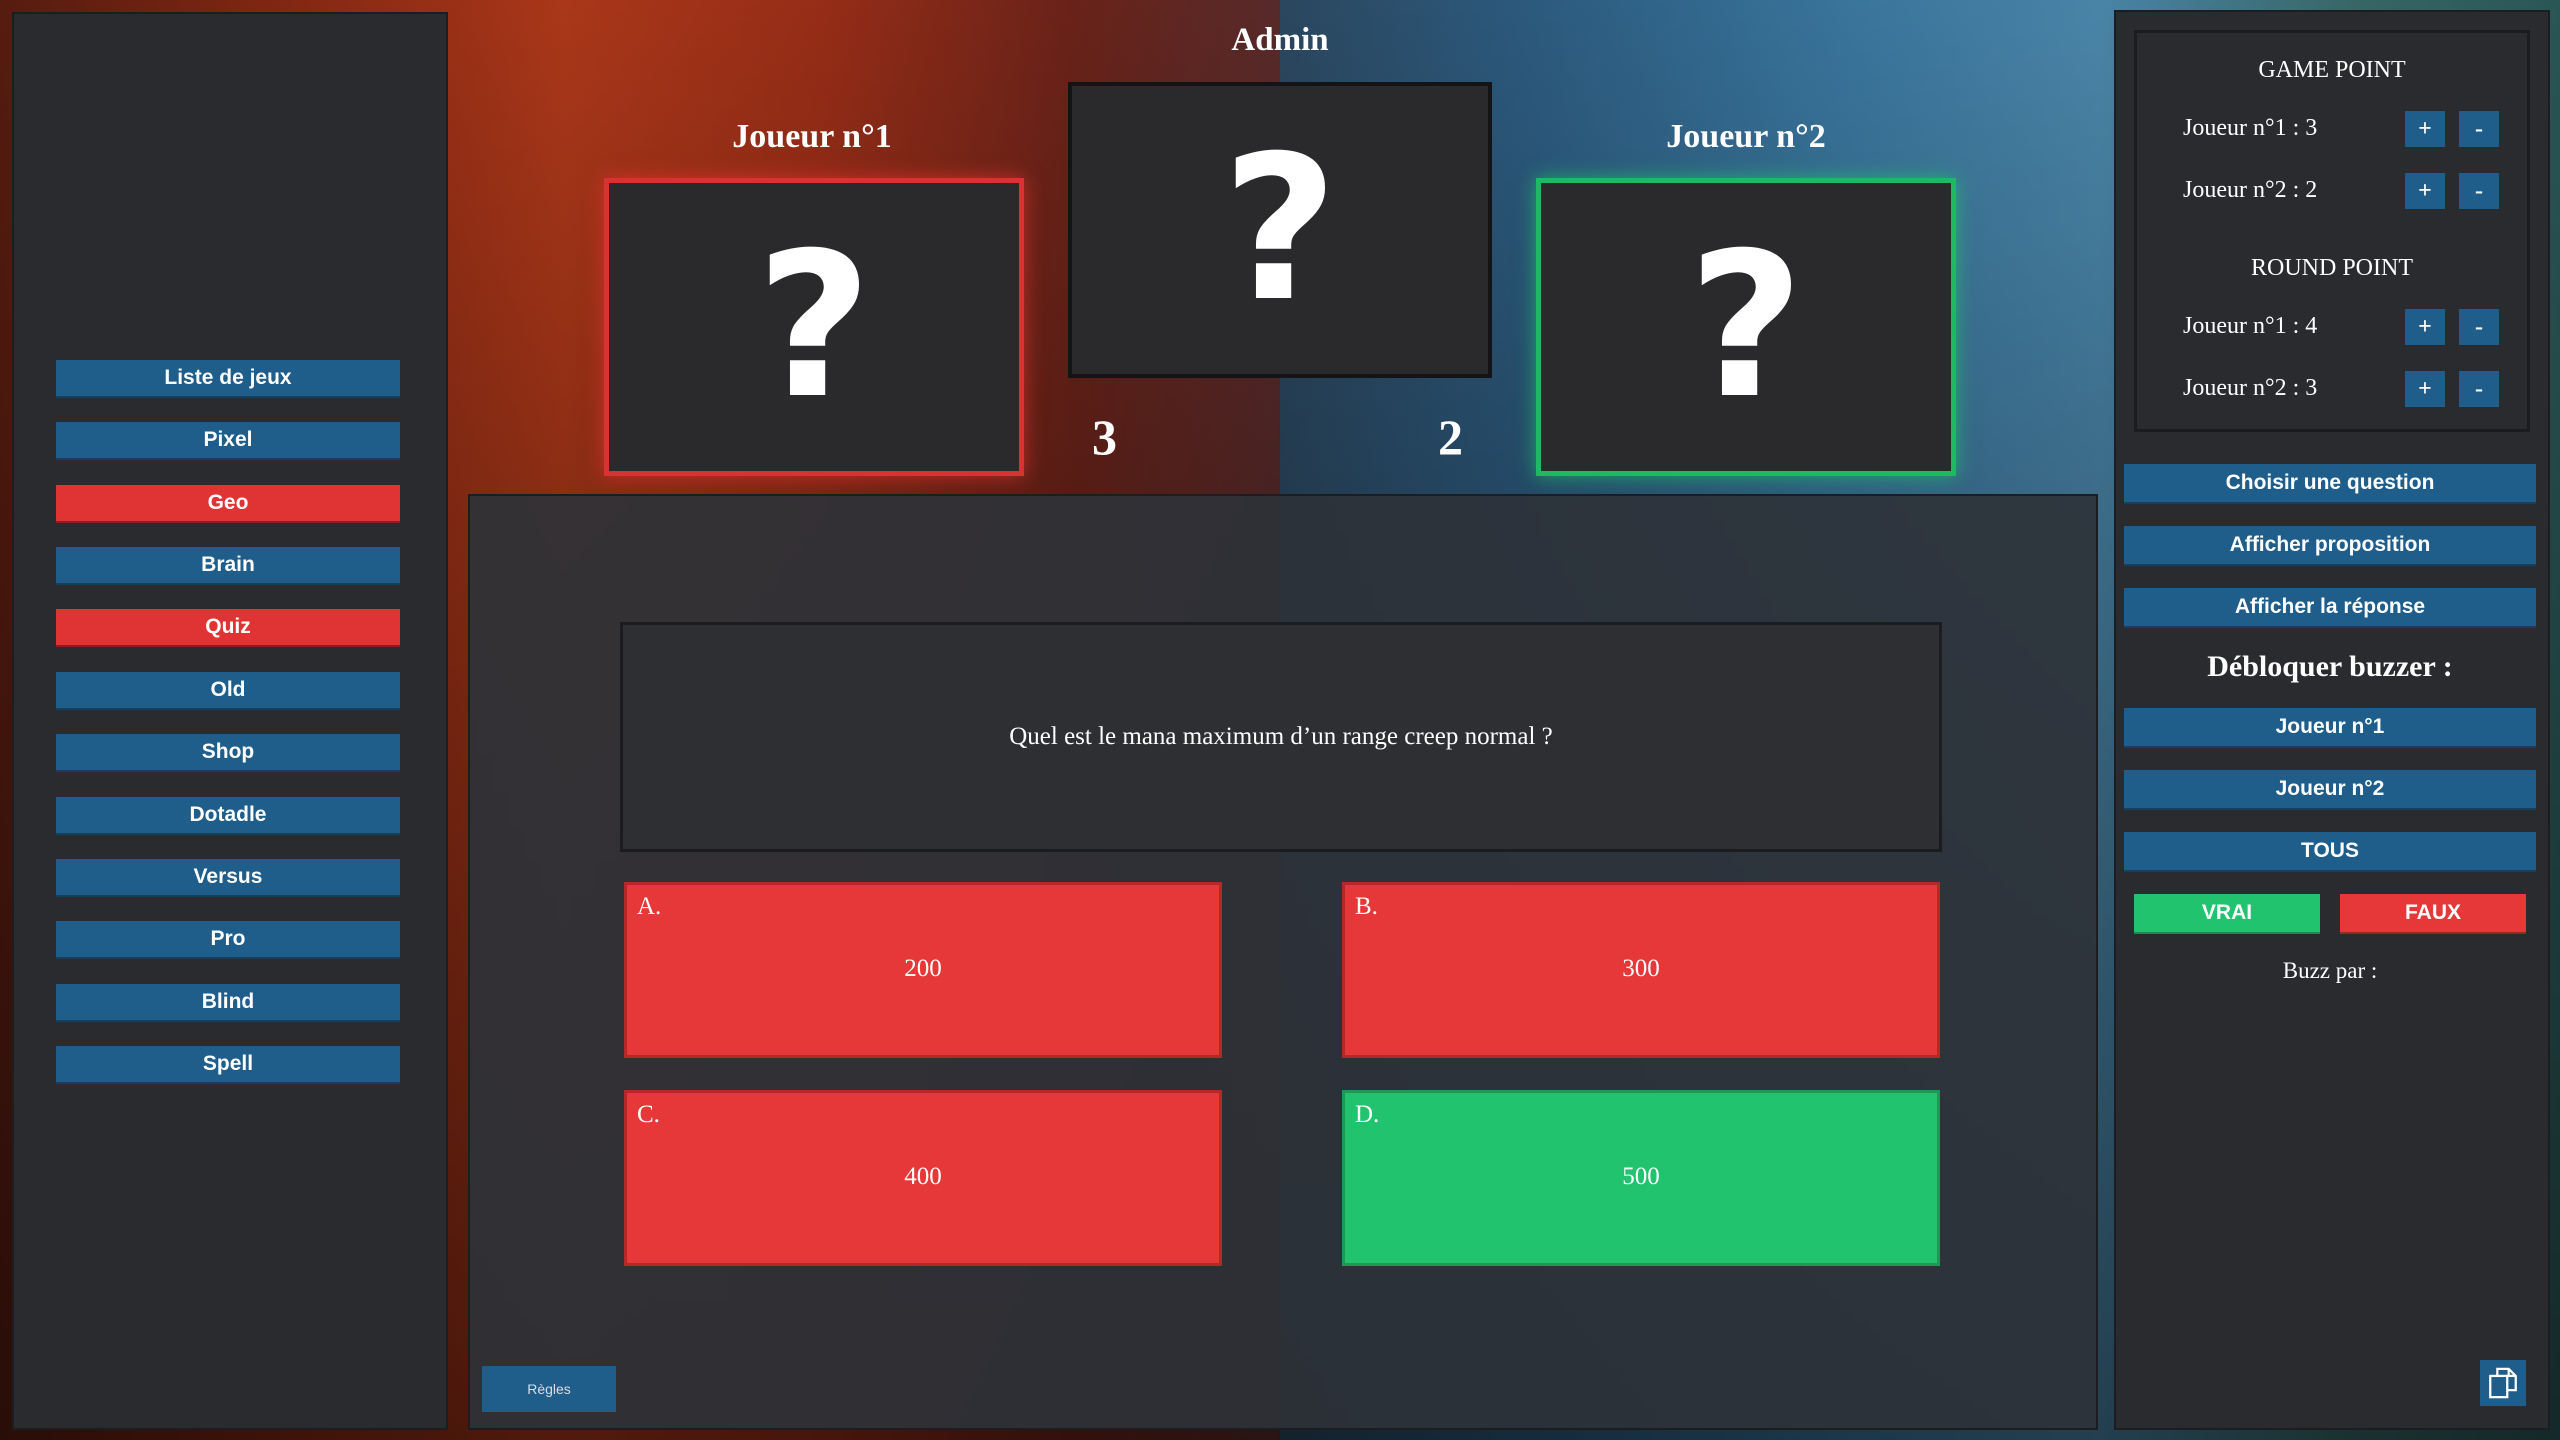 Image resolution: width=2560 pixels, height=1440 pixels. What do you see at coordinates (2479, 389) in the screenshot?
I see `round-p2-minus-button: -` at bounding box center [2479, 389].